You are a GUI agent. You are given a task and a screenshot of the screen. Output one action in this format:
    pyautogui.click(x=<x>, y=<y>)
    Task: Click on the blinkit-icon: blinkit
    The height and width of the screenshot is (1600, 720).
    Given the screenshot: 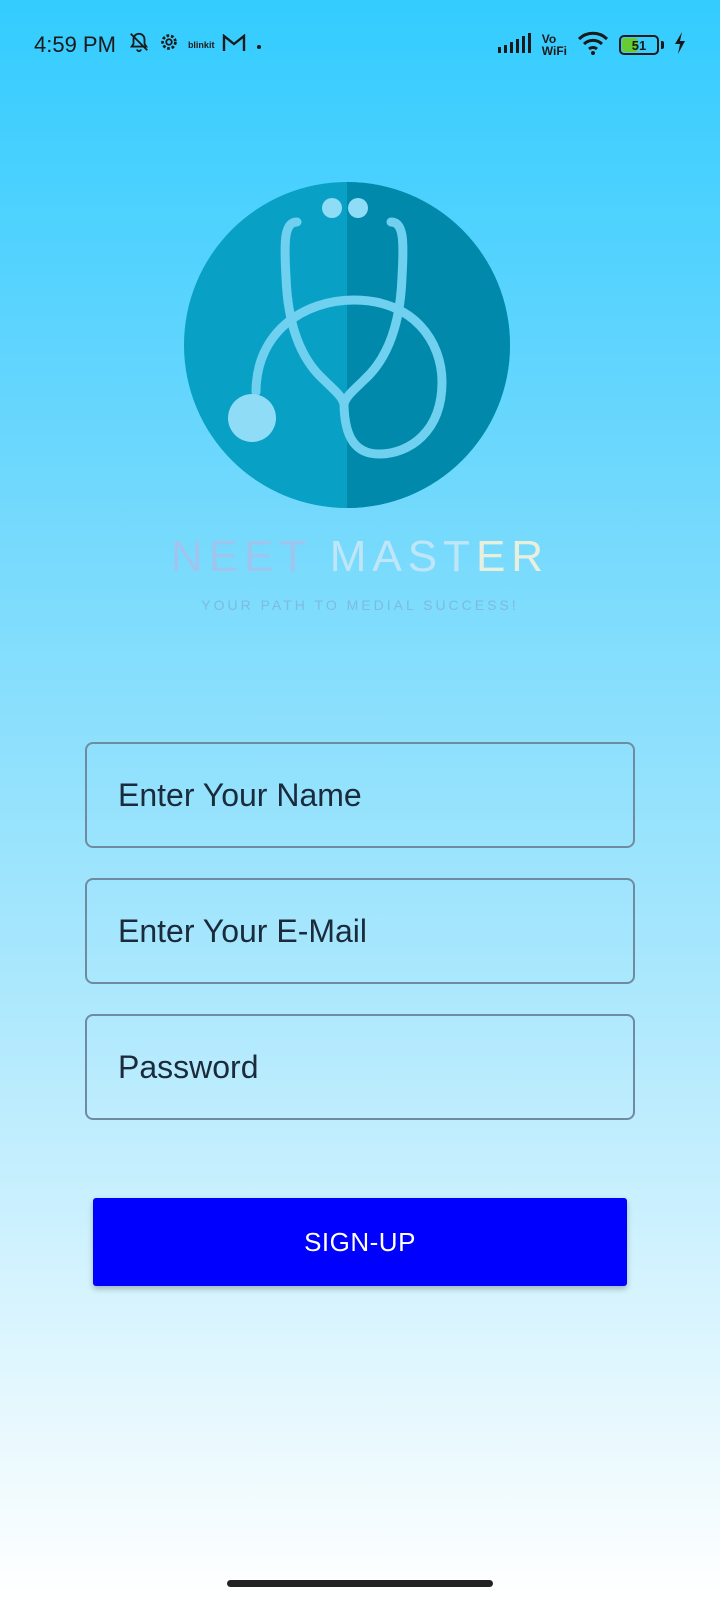 What is the action you would take?
    pyautogui.click(x=201, y=45)
    